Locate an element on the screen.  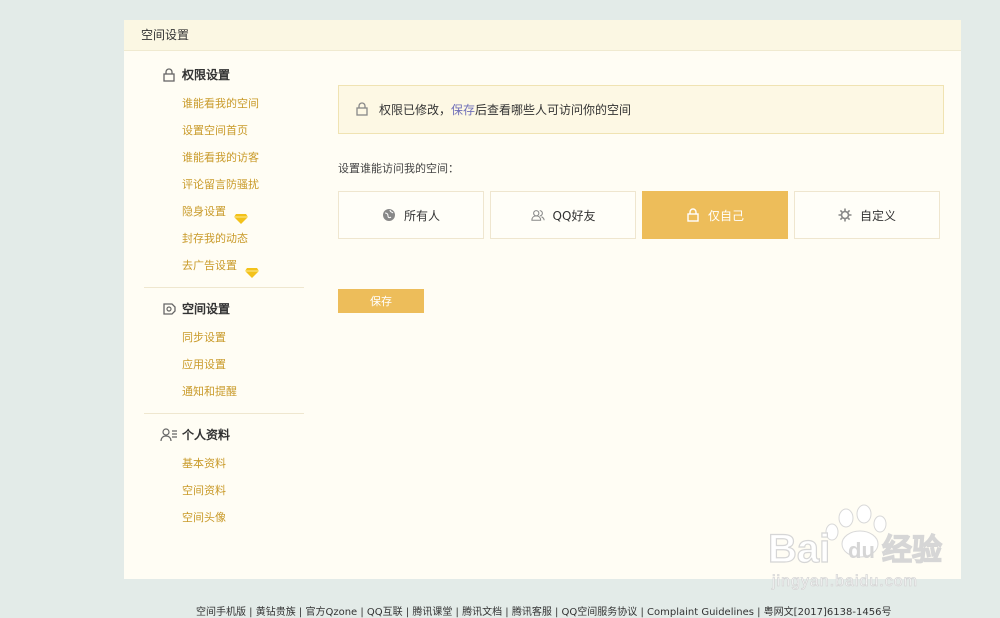
watermark-suffix: 经验 is located at coordinates (912, 550).